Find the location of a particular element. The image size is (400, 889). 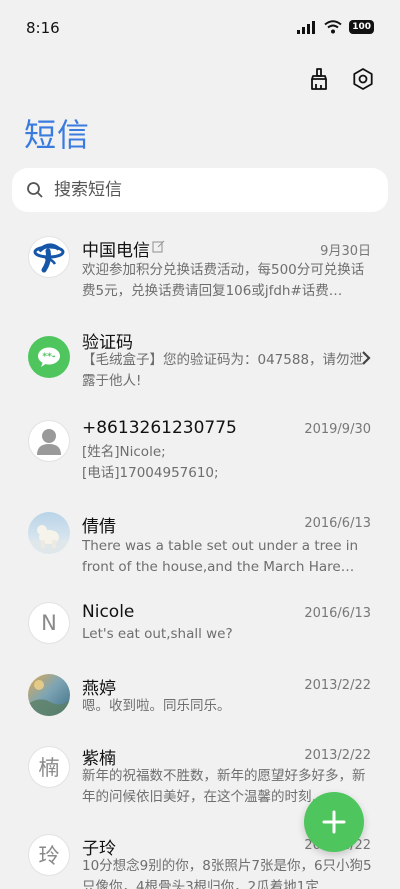

conversation-name: +8613261230775 is located at coordinates (159, 428).